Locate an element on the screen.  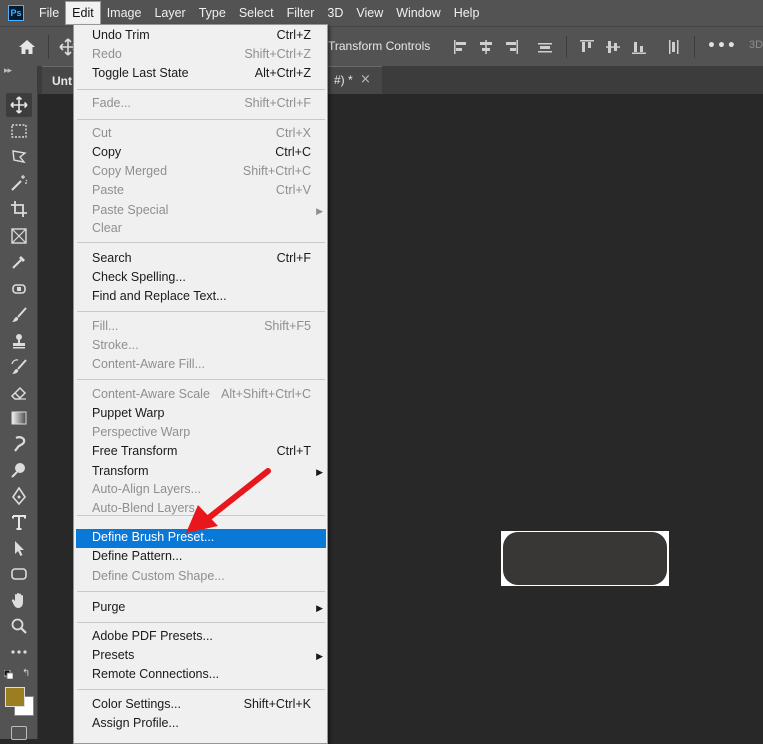
smudge-icon is located at coordinates (20, 444).